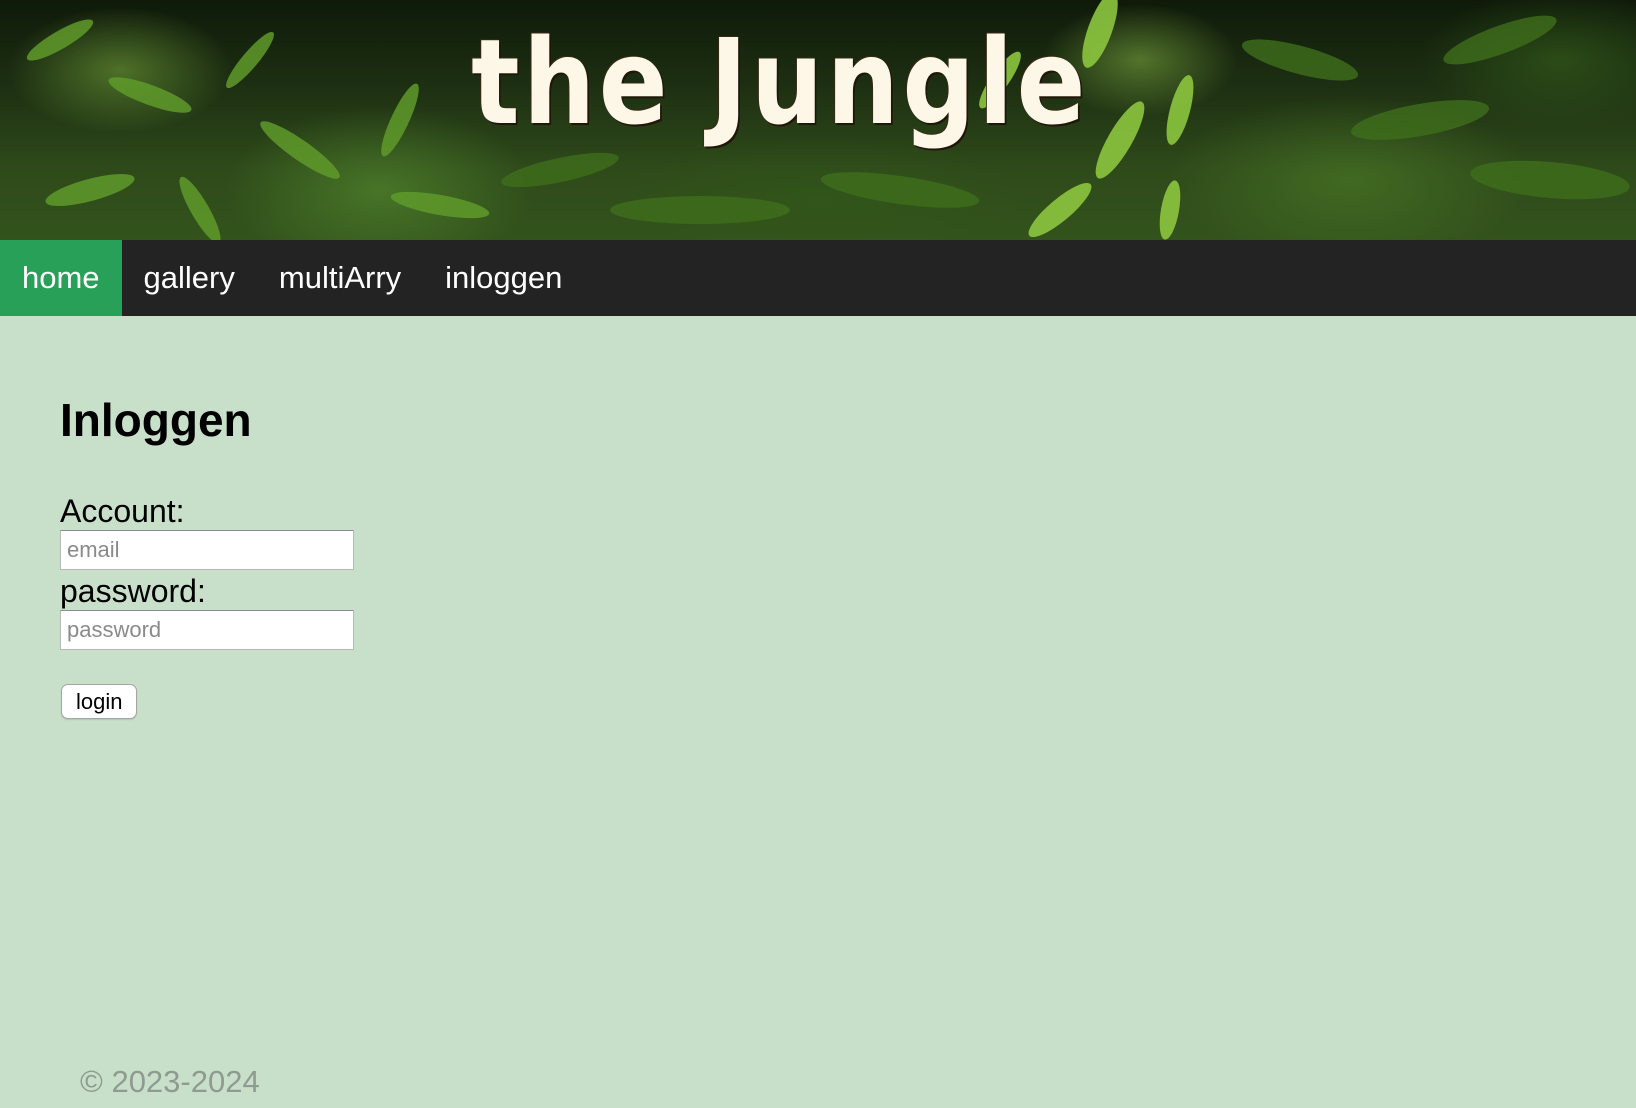 The image size is (1636, 1108). What do you see at coordinates (818, 278) in the screenshot?
I see `main-navigation: home gallery multiArry inloggen` at bounding box center [818, 278].